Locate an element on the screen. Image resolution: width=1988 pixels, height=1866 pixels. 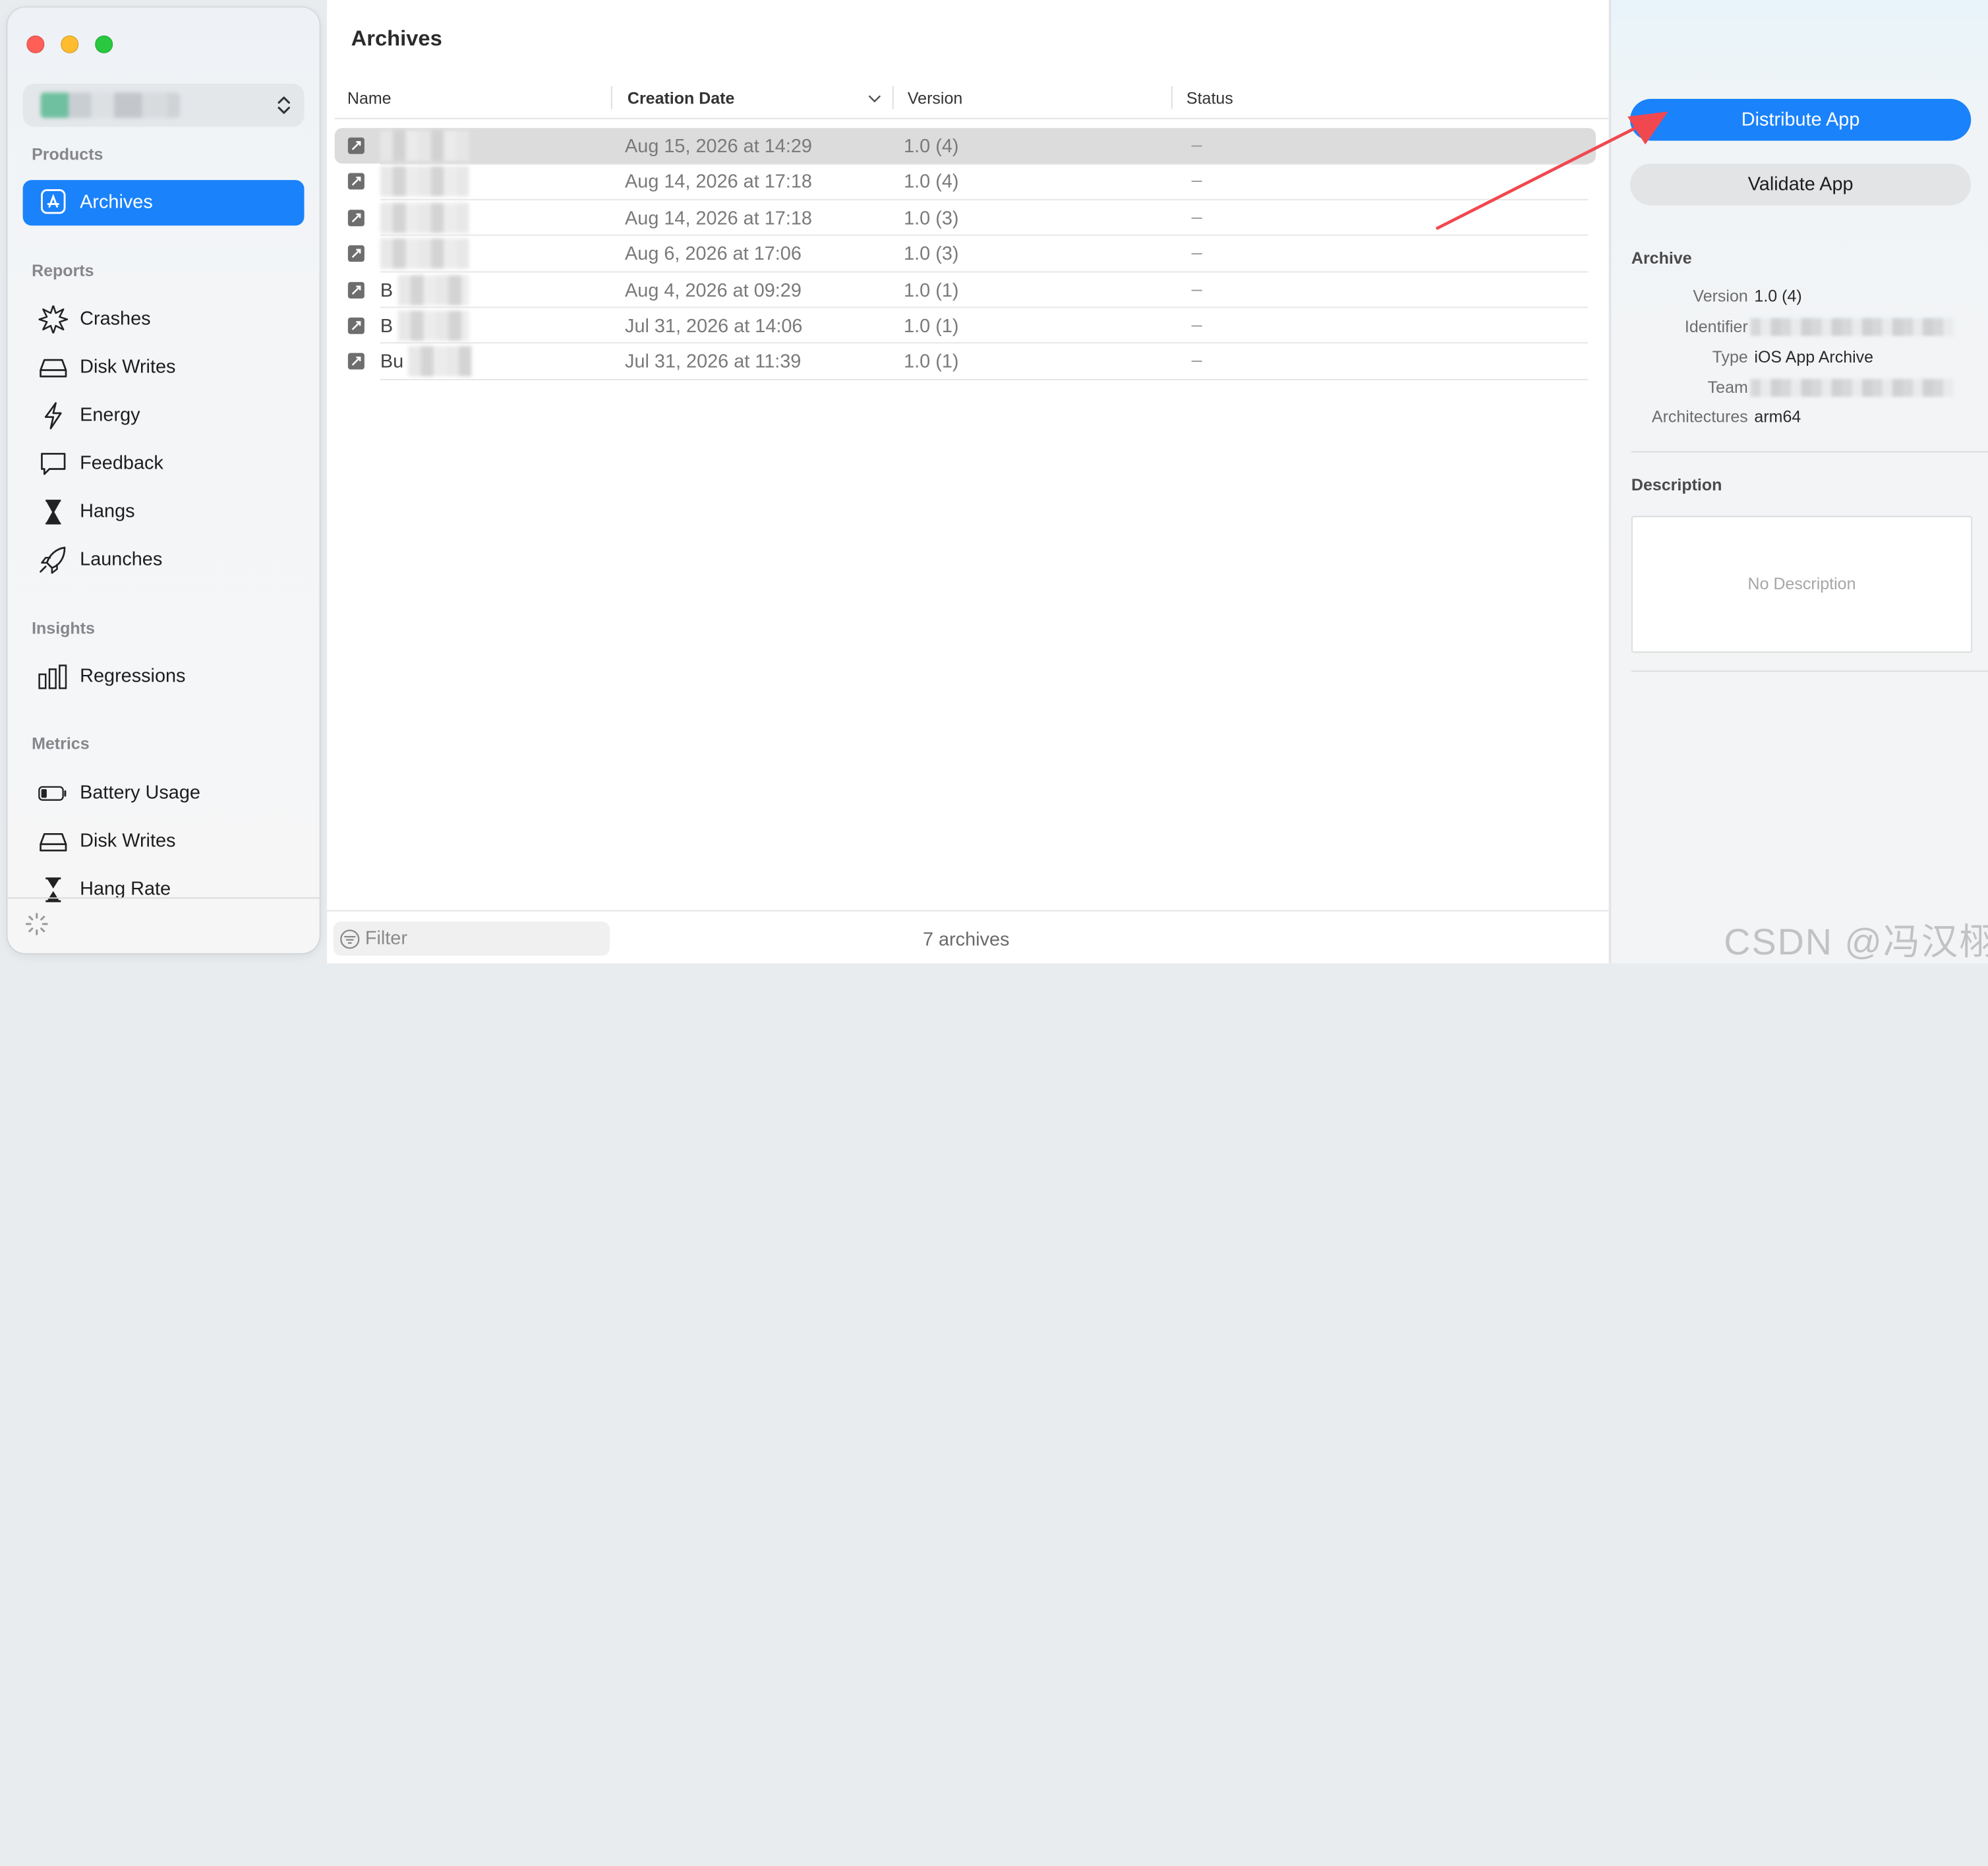
sidebar-item-battery-usage: Battery Usage is located at coordinates (164, 793).